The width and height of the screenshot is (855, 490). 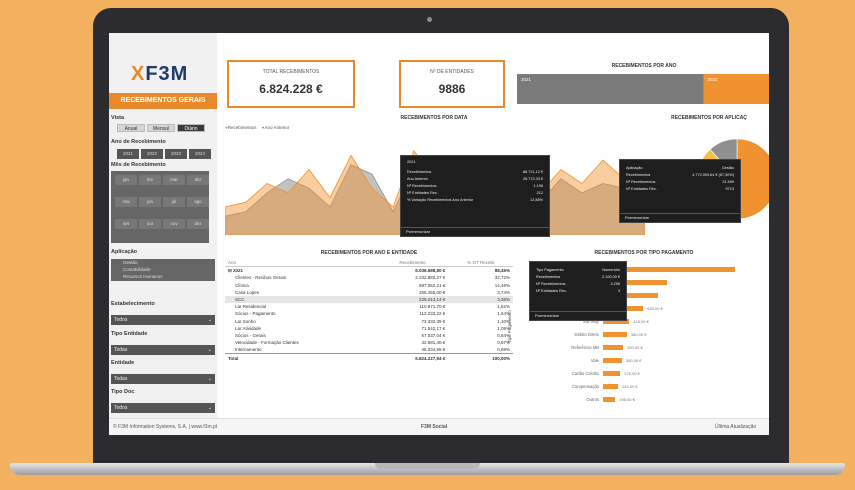 What do you see at coordinates (452, 72) in the screenshot?
I see `kpi-title: Nº DE ENTIDADES` at bounding box center [452, 72].